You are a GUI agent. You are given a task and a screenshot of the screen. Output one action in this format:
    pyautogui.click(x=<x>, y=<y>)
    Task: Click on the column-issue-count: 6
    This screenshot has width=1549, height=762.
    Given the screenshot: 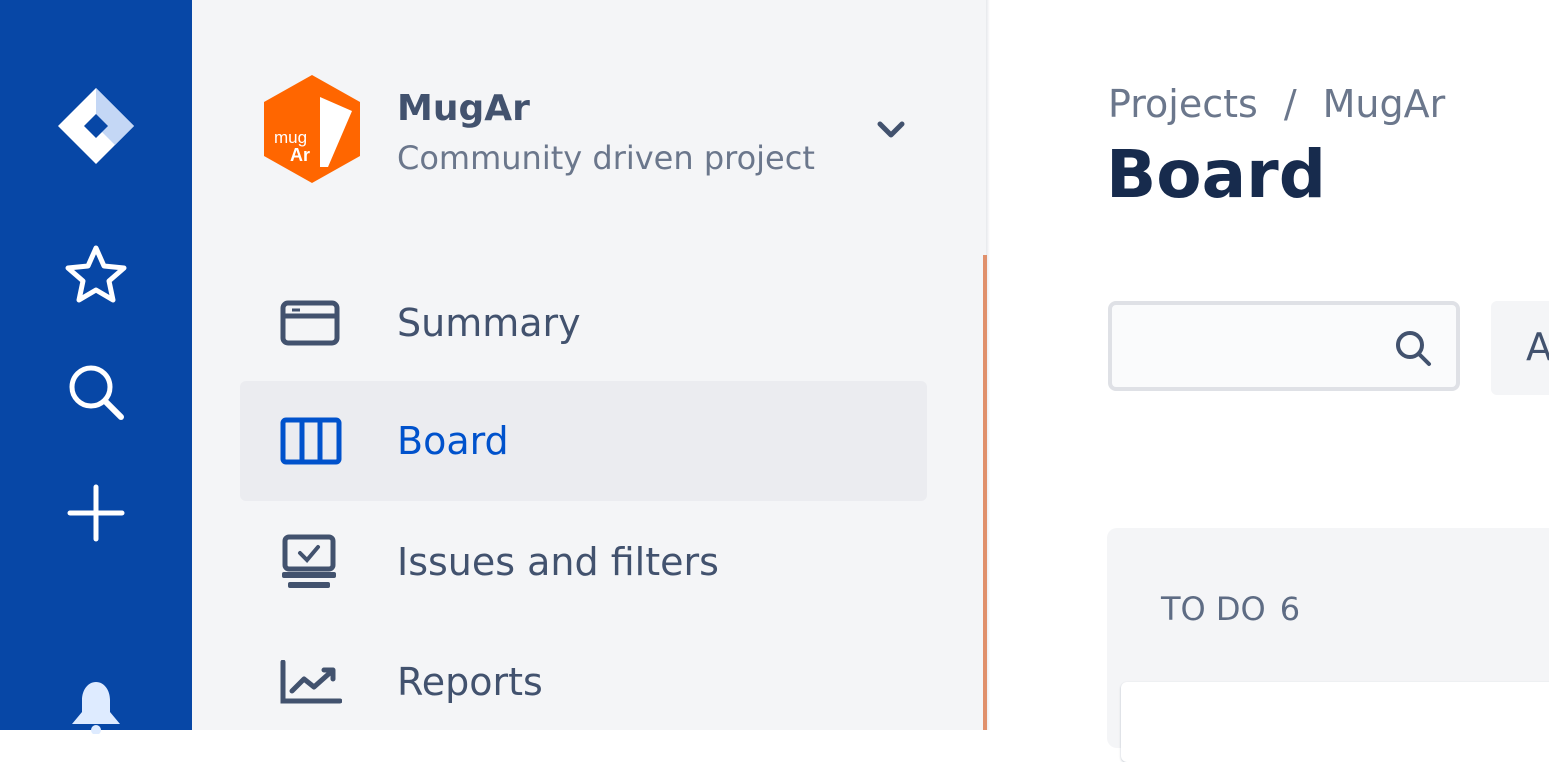 What is the action you would take?
    pyautogui.click(x=1290, y=609)
    